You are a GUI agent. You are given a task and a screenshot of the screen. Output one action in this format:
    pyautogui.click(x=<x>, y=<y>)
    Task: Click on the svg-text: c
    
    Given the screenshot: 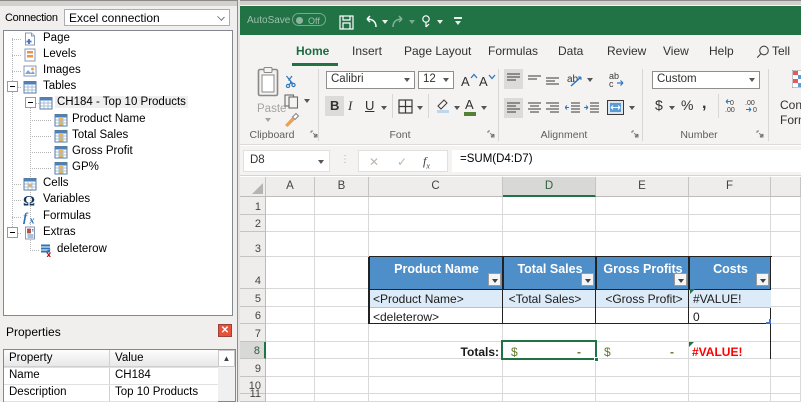 What is the action you would take?
    pyautogui.click(x=611, y=83)
    